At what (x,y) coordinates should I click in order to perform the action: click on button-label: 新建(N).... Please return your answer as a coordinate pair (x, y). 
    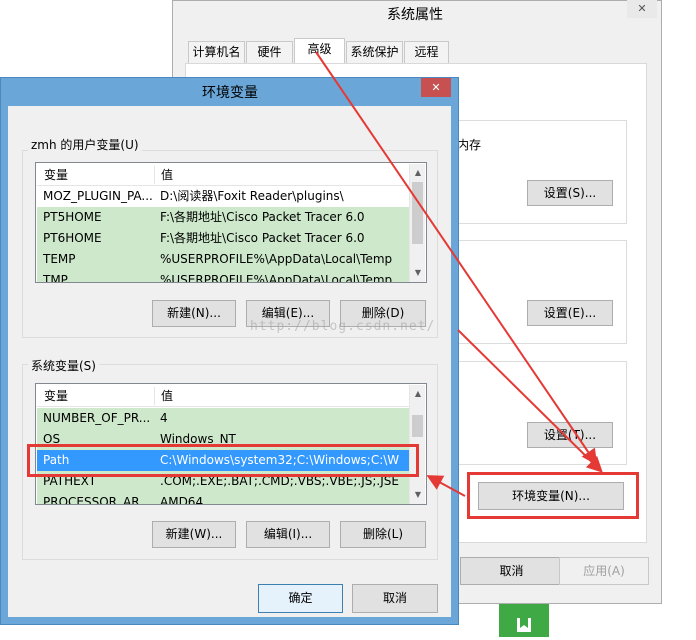
    Looking at the image, I should click on (194, 313).